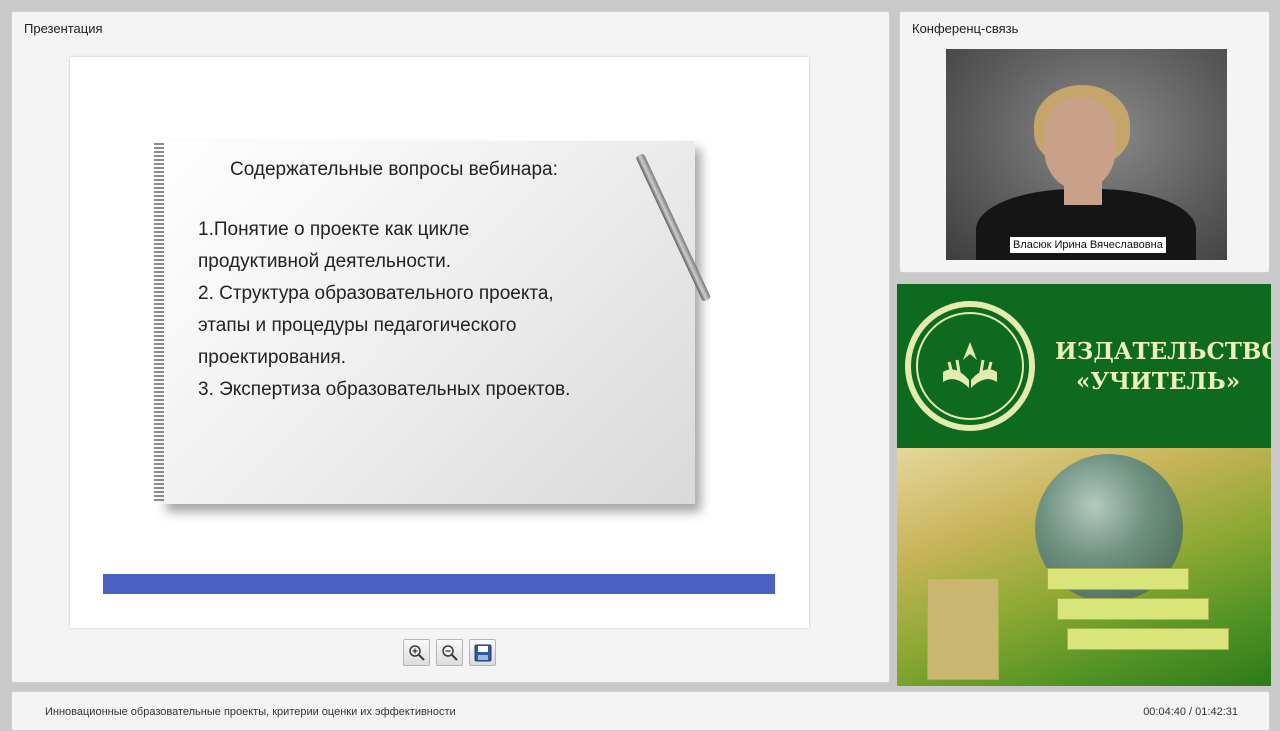 The height and width of the screenshot is (731, 1280). Describe the element at coordinates (1190, 712) in the screenshot. I see `playback-timecode: 00:04:40 / 01:42:31` at that location.